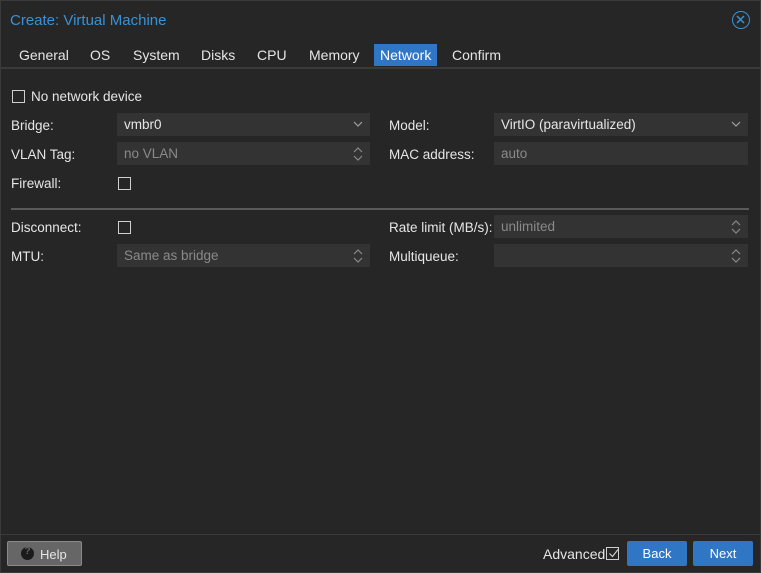  Describe the element at coordinates (406, 55) in the screenshot. I see `tab-network: Network` at that location.